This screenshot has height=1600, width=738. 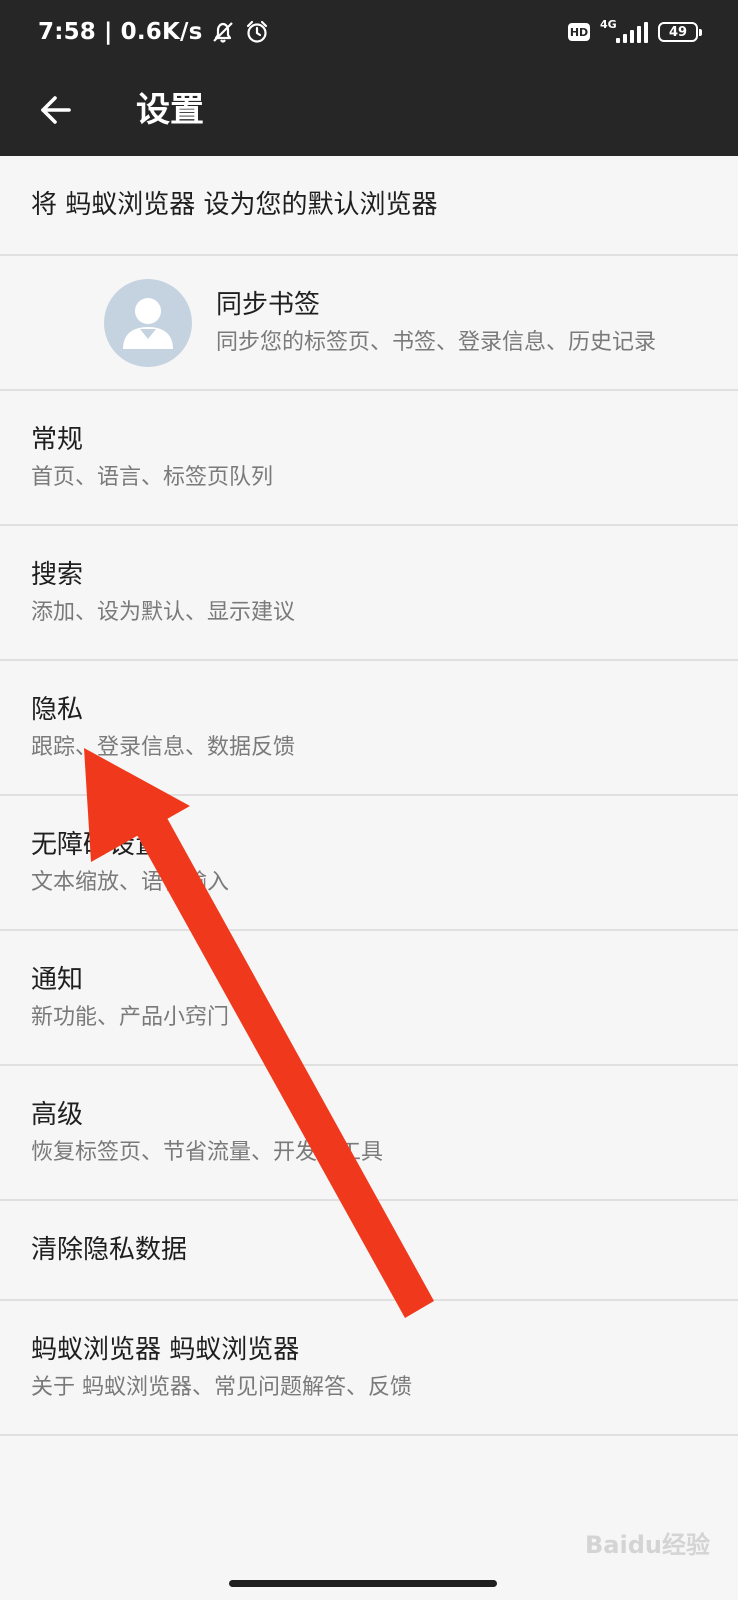 I want to click on search-subtitle: 添加、设为默认、显示建议, so click(x=163, y=612).